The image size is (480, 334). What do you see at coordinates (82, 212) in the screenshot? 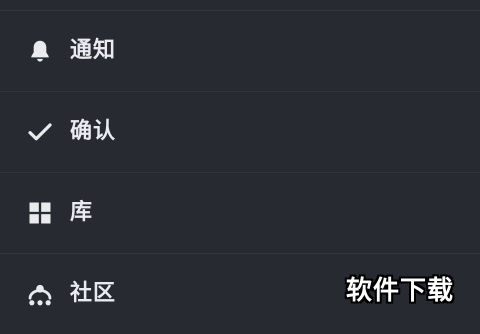
I see `menu-item-label: 库` at bounding box center [82, 212].